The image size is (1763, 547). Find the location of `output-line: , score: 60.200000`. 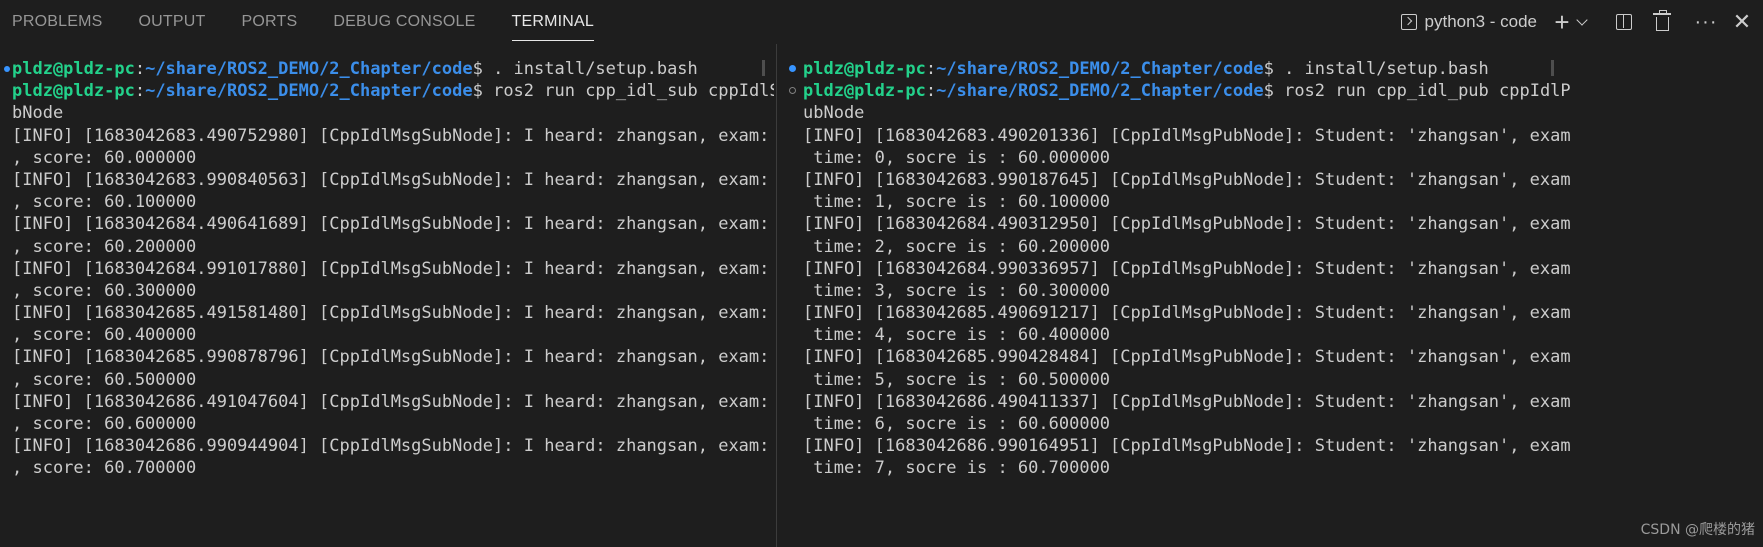

output-line: , score: 60.200000 is located at coordinates (387, 247).